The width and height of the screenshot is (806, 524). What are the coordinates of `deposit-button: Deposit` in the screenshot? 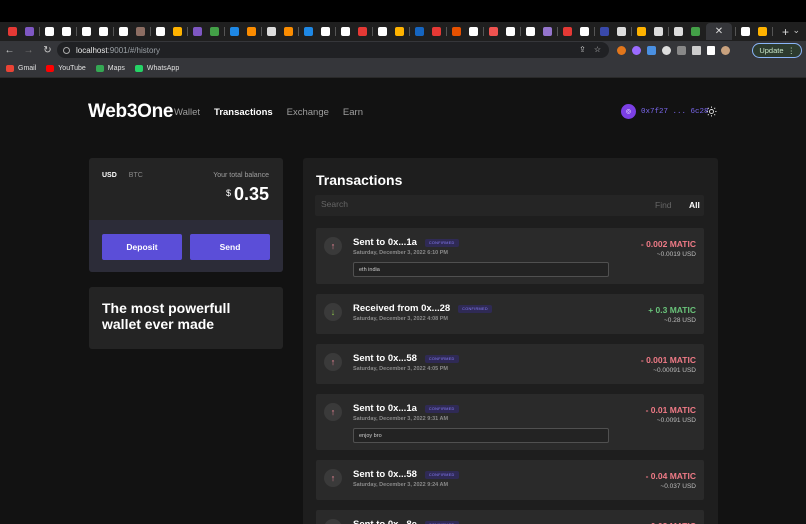 It's located at (142, 247).